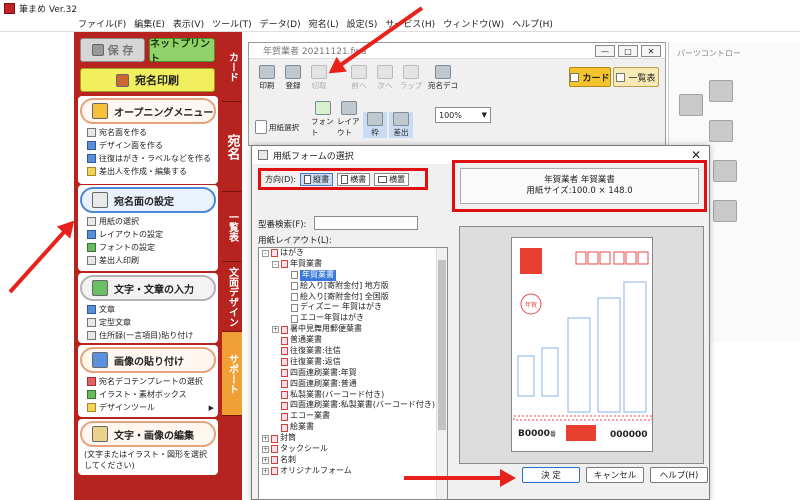 Image resolution: width=800 pixels, height=500 pixels. What do you see at coordinates (353, 362) in the screenshot?
I see `tree-row: 往復業書:返信` at bounding box center [353, 362].